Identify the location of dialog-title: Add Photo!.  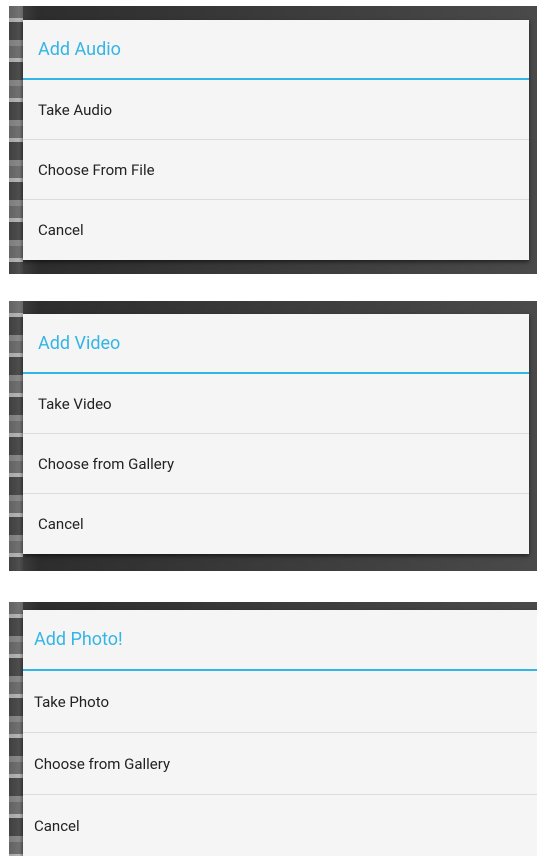
(280, 640).